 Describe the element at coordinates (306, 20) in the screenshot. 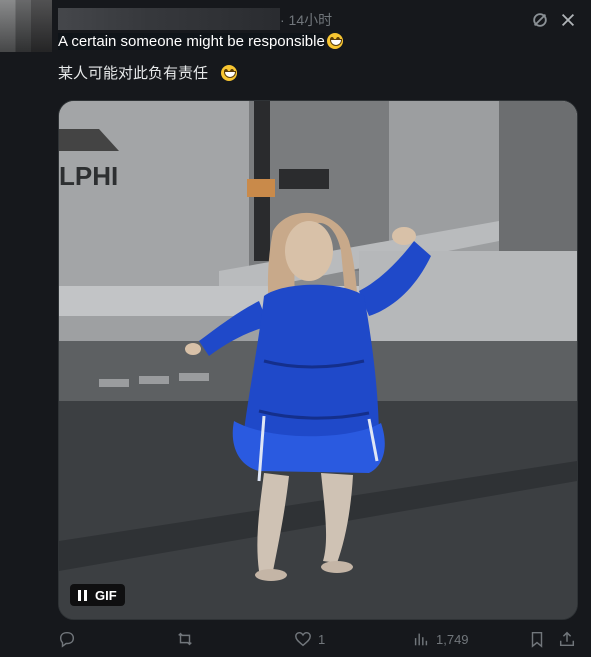

I see `tweet-timestamp: · 14小时` at that location.